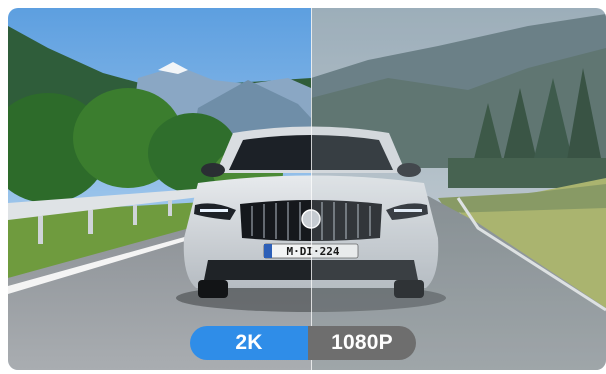 This screenshot has width=606, height=374. Describe the element at coordinates (362, 343) in the screenshot. I see `badge-1080p: 1080P` at that location.